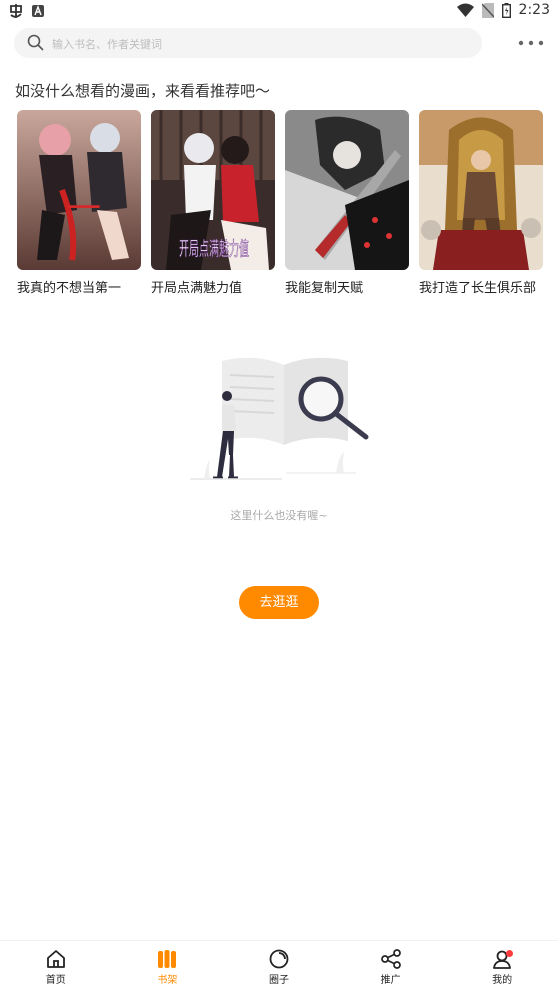 The width and height of the screenshot is (558, 992). Describe the element at coordinates (487, 10) in the screenshot. I see `no-sim-icon` at that location.